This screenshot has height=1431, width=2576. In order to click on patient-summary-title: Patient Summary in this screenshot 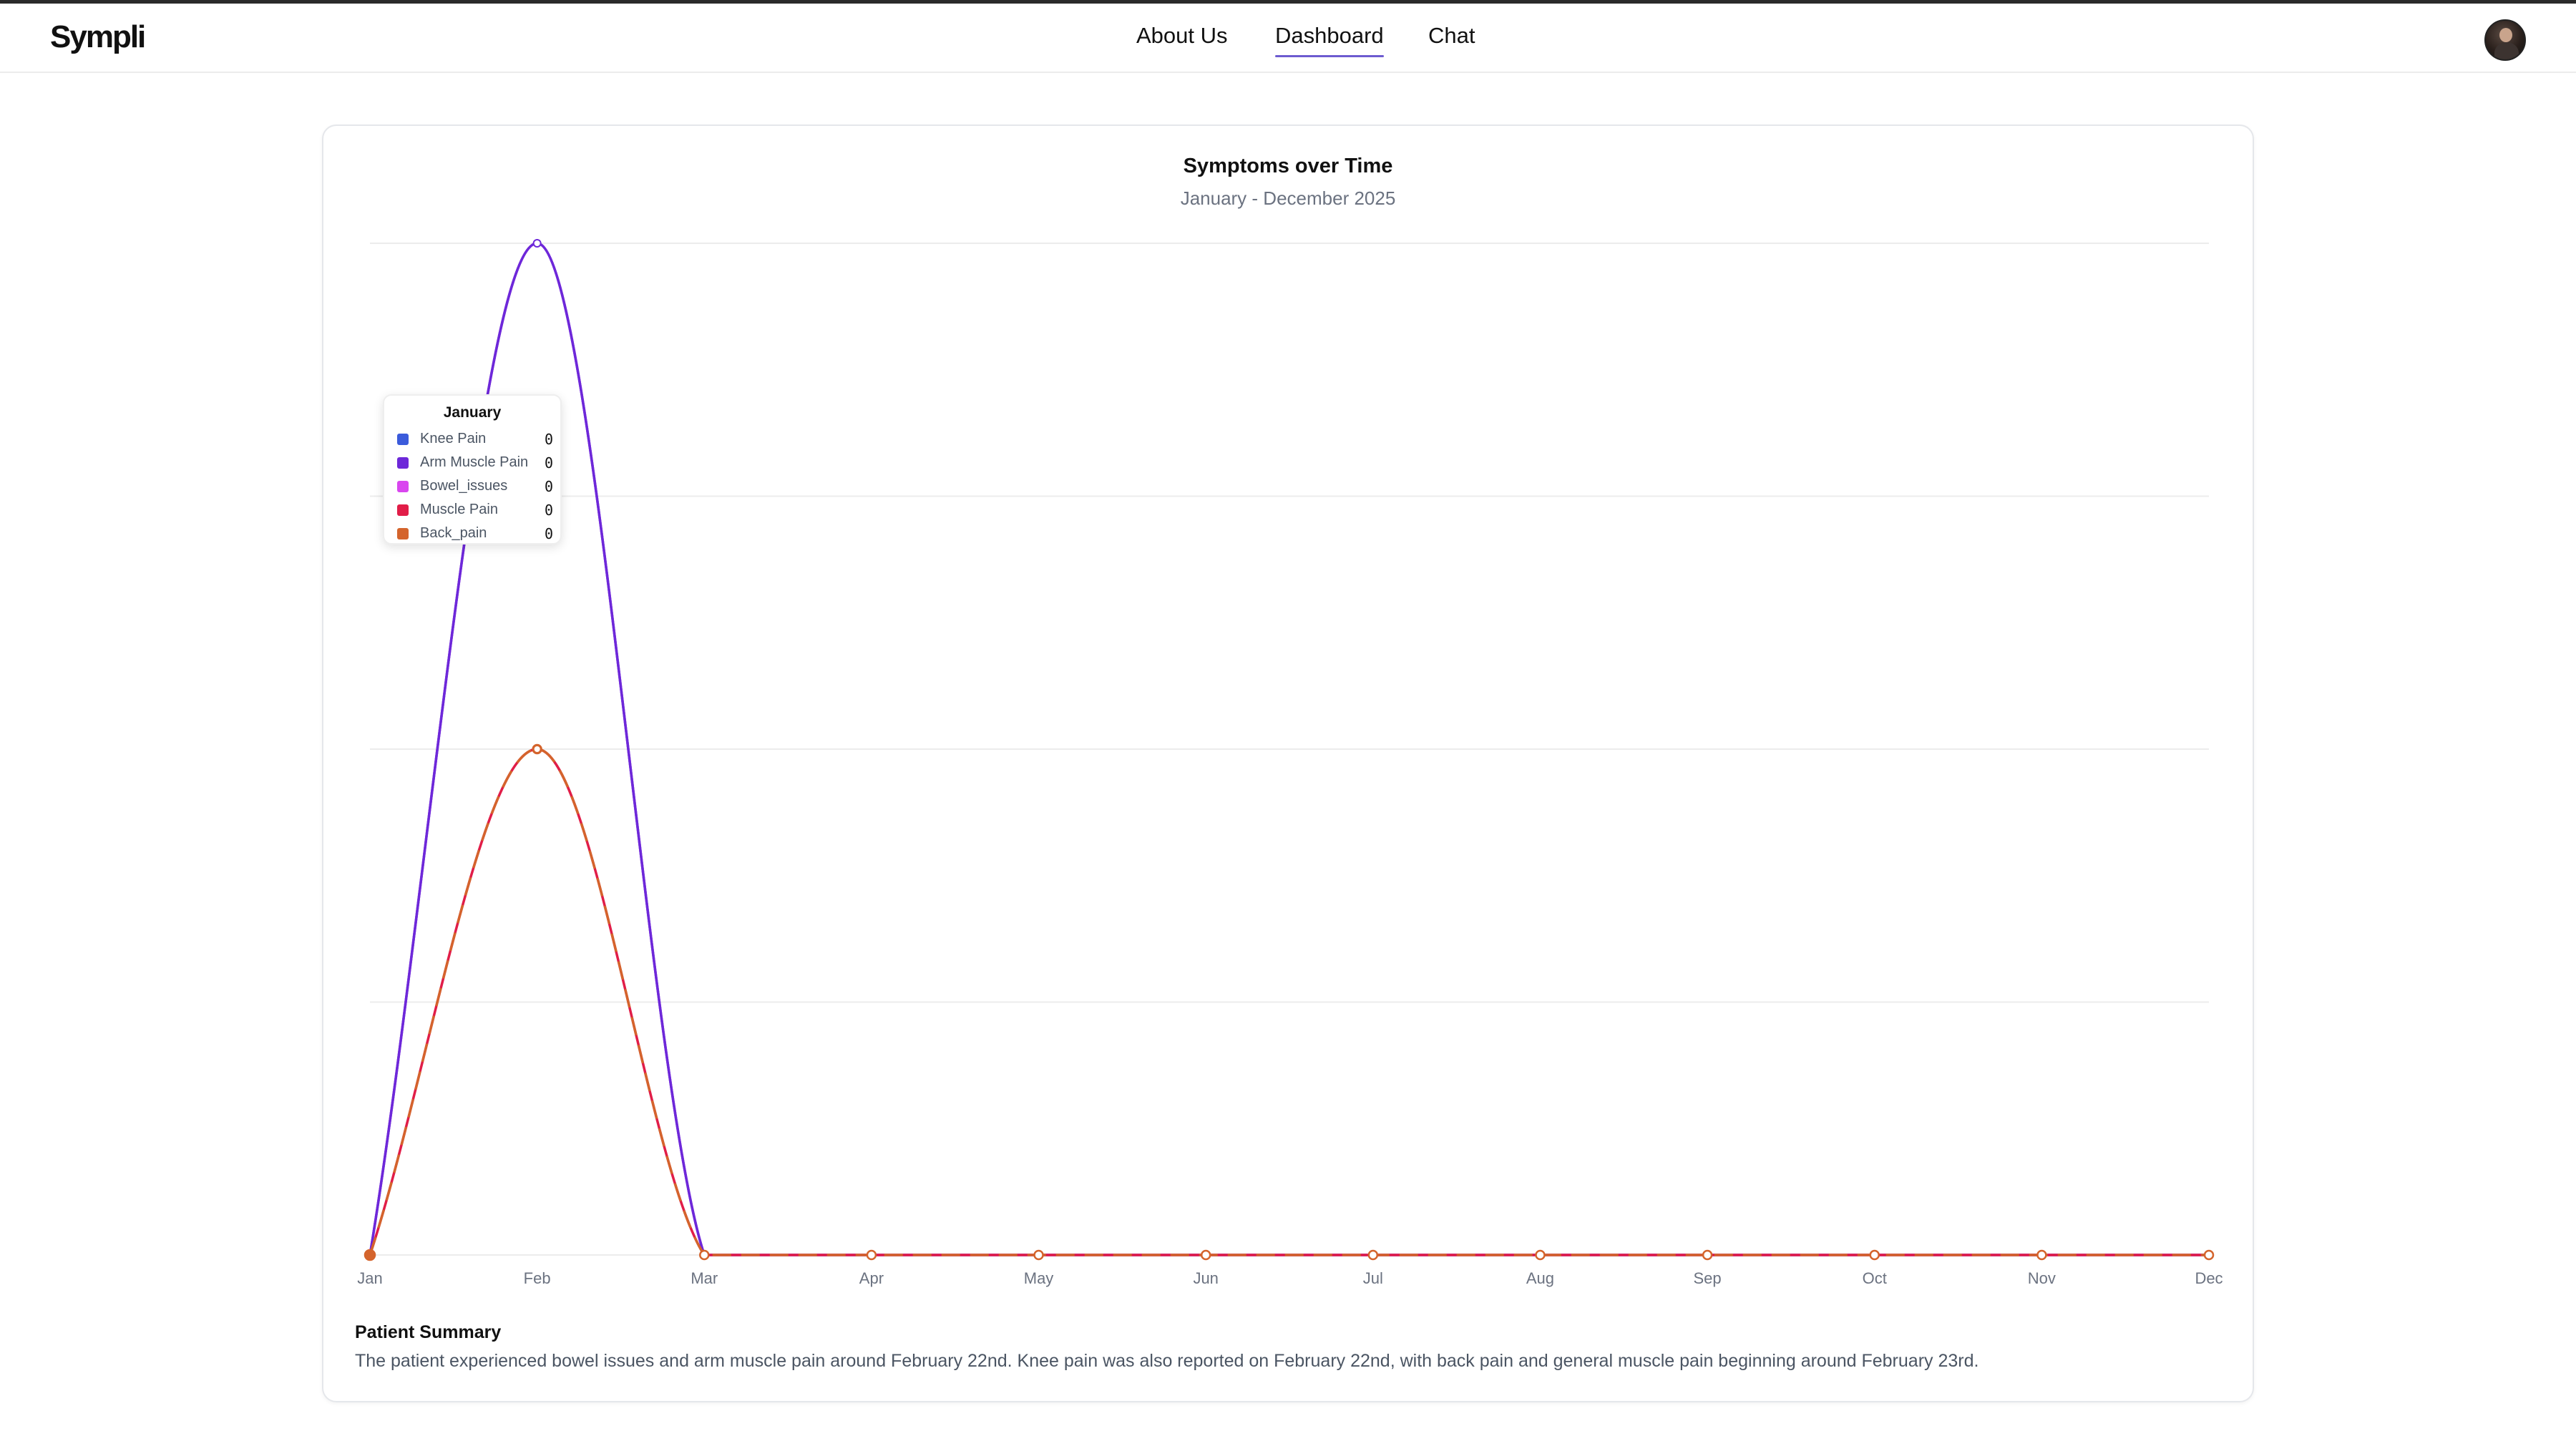, I will do `click(428, 1332)`.